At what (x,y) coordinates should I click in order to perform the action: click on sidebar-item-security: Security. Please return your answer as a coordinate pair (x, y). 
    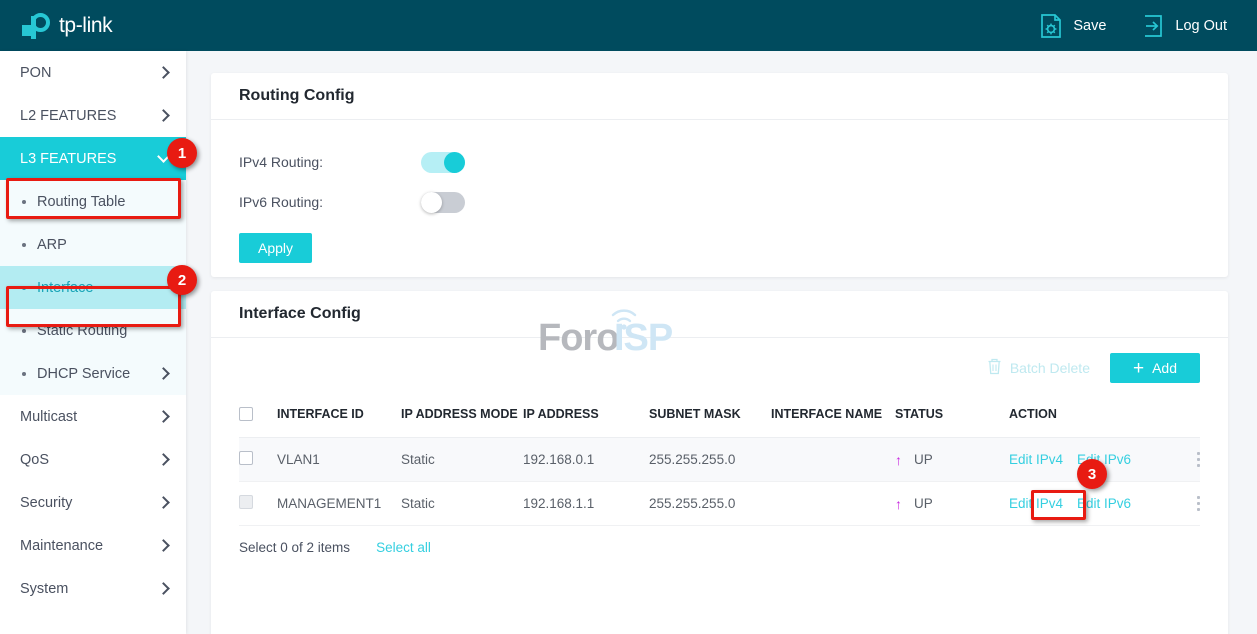
    Looking at the image, I should click on (93, 502).